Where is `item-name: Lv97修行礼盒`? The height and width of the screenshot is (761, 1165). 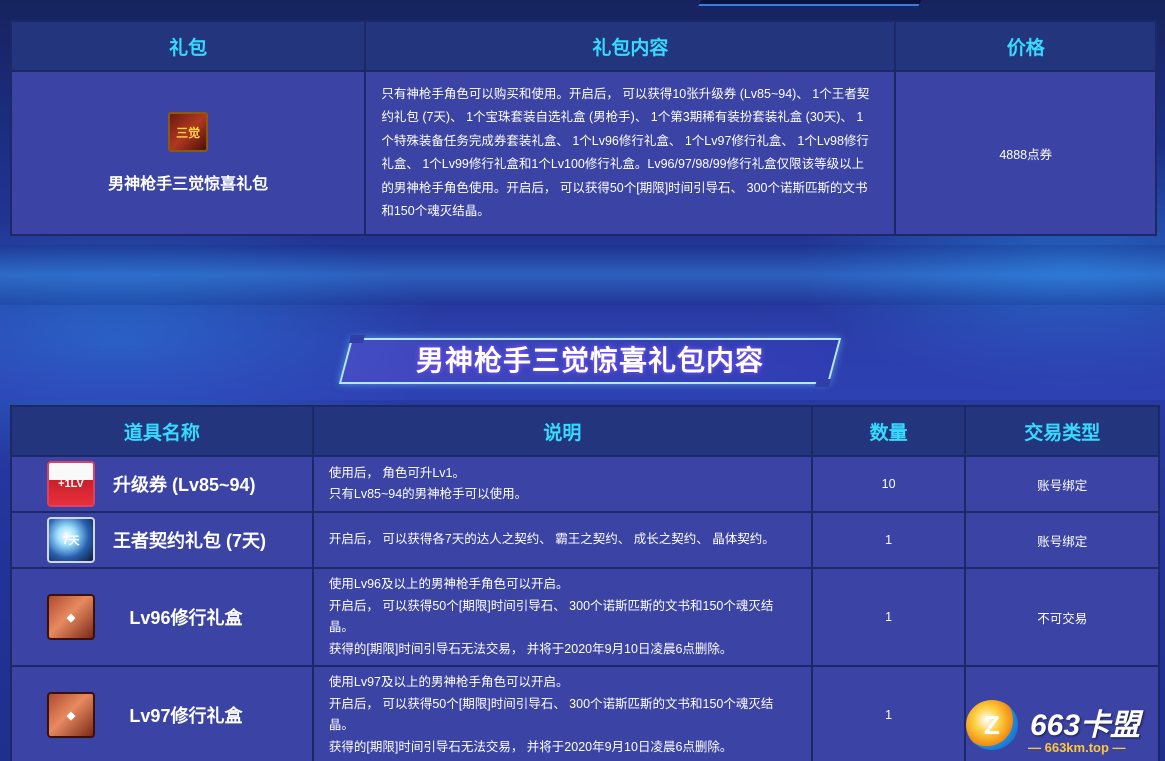 item-name: Lv97修行礼盒 is located at coordinates (186, 716).